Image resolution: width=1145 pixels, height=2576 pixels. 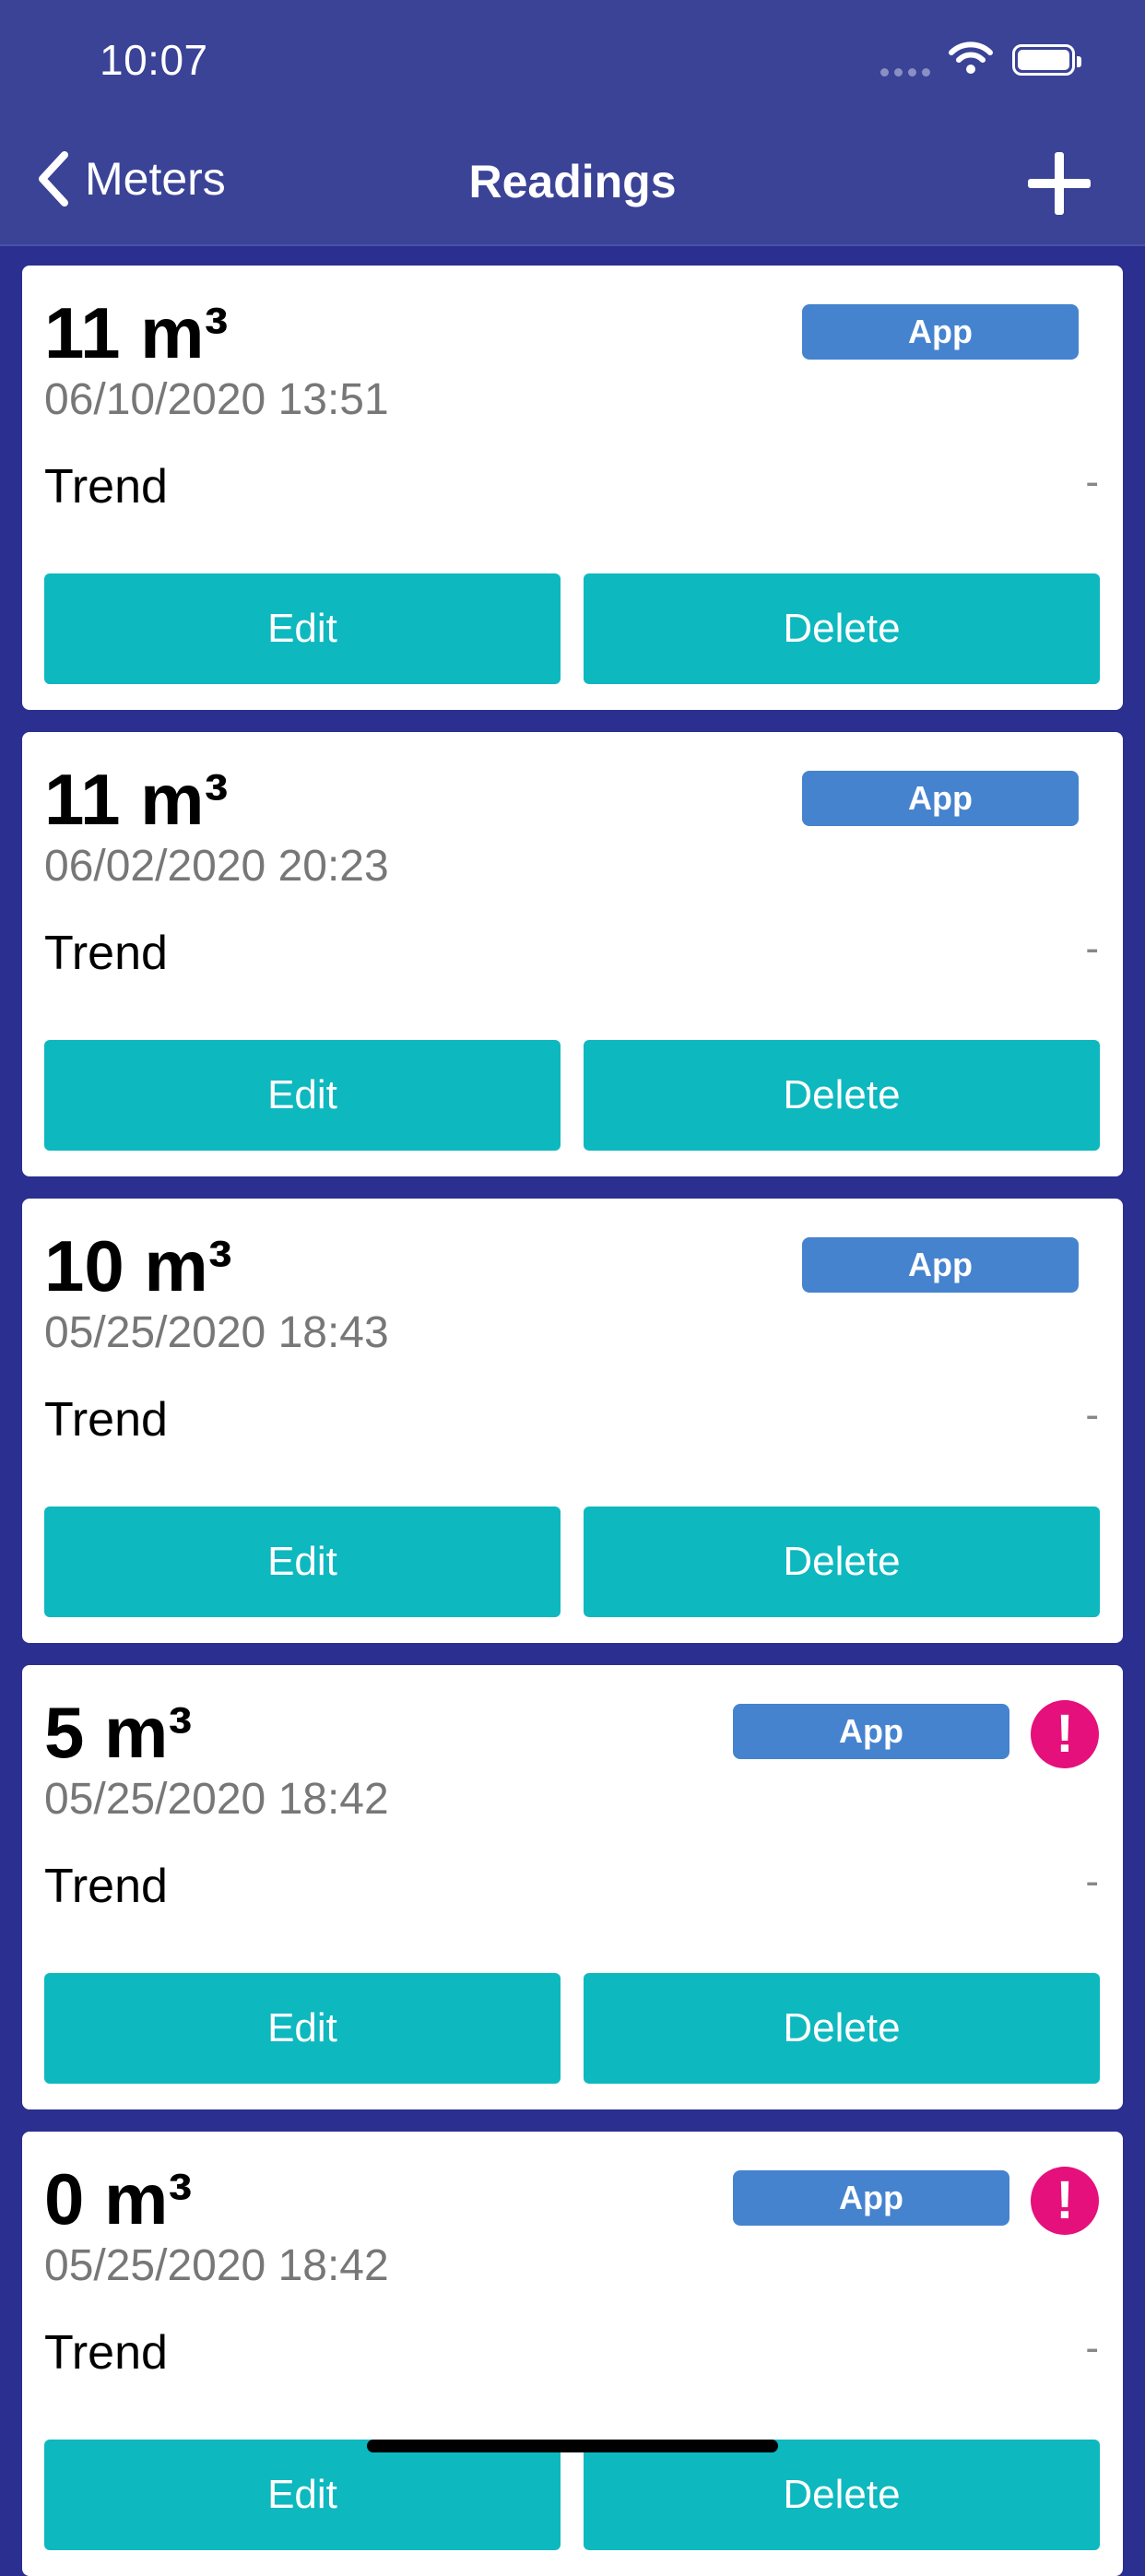 I want to click on reading-value: 10 m³, so click(x=138, y=1265).